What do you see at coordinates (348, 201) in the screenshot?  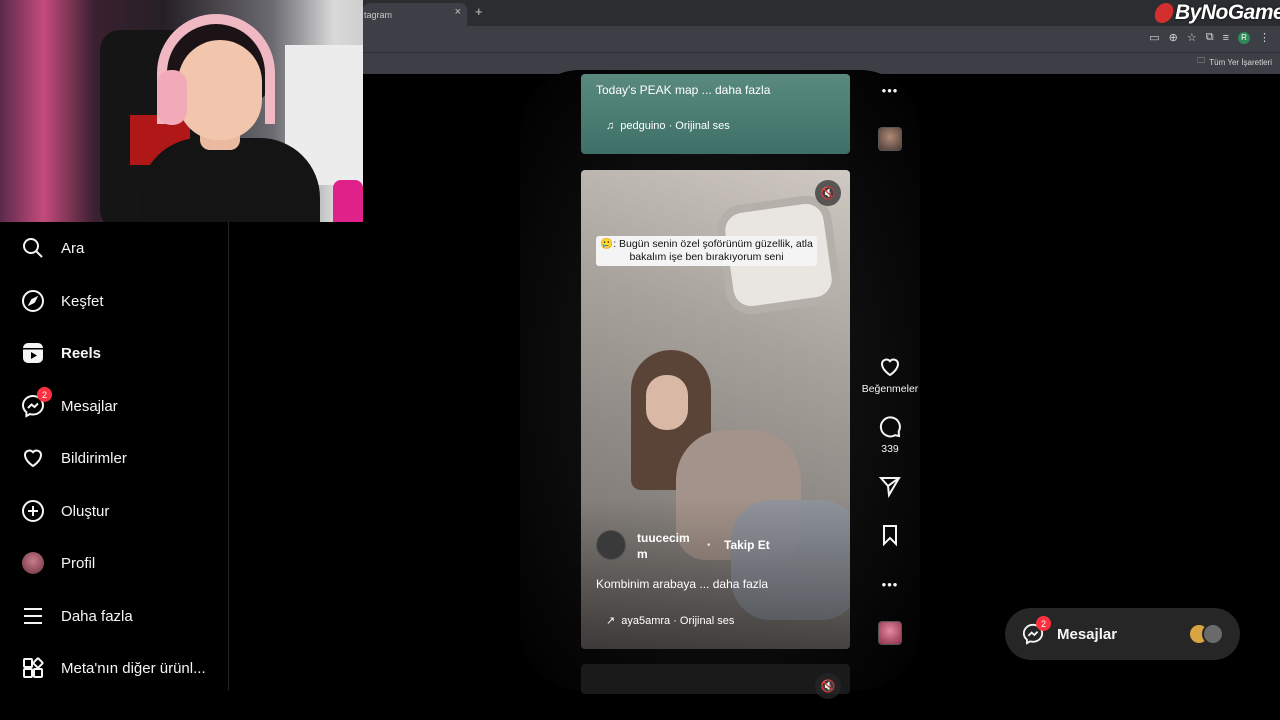 I see `microphone` at bounding box center [348, 201].